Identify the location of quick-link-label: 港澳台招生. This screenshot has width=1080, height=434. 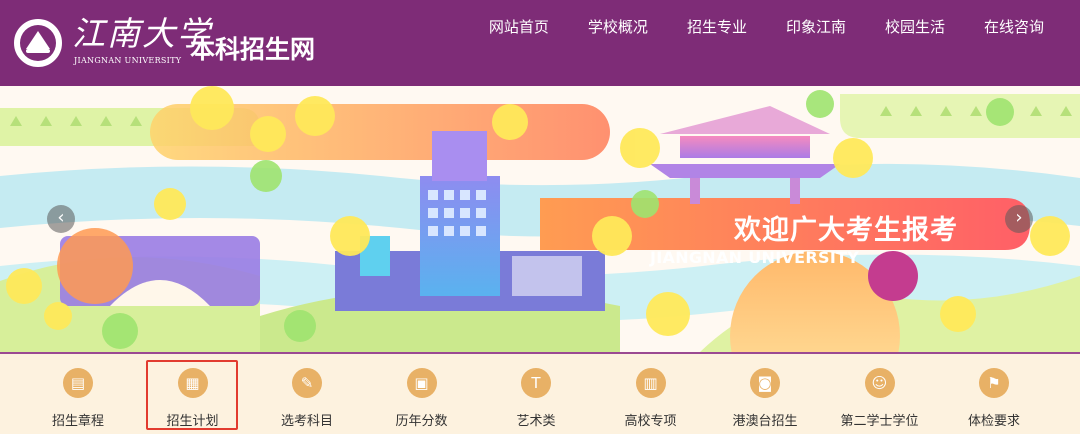
(765, 421).